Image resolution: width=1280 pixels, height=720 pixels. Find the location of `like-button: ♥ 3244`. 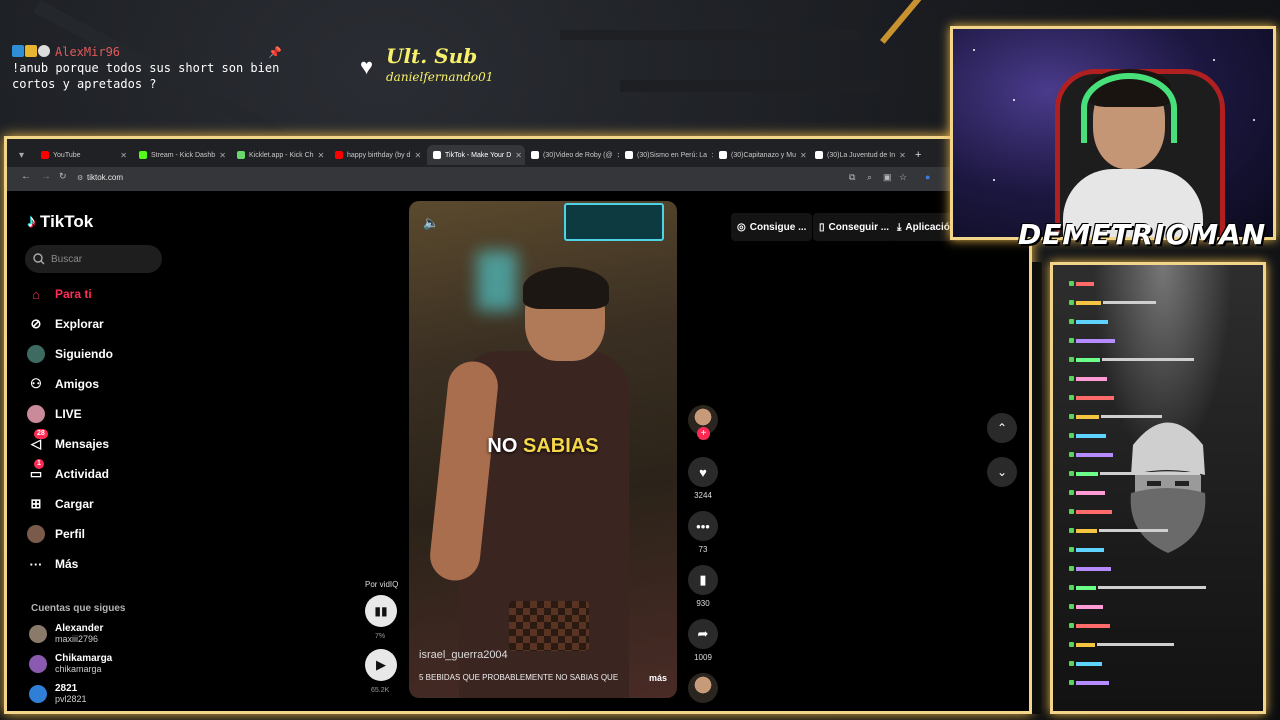

like-button: ♥ 3244 is located at coordinates (703, 478).